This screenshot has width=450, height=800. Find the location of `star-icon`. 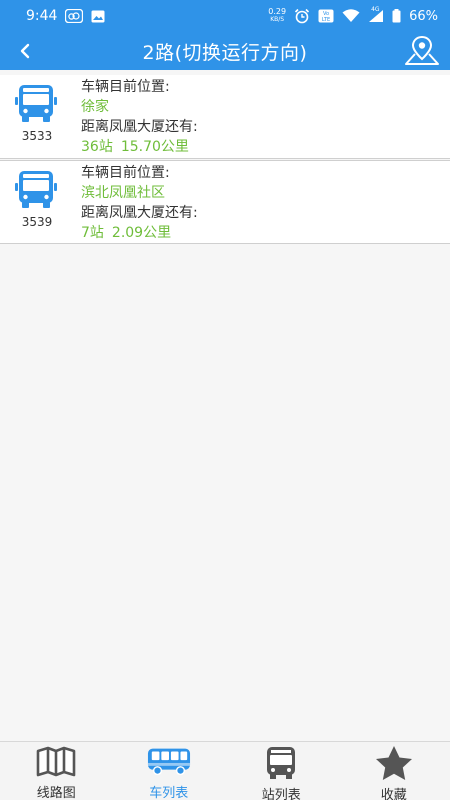

star-icon is located at coordinates (393, 763).